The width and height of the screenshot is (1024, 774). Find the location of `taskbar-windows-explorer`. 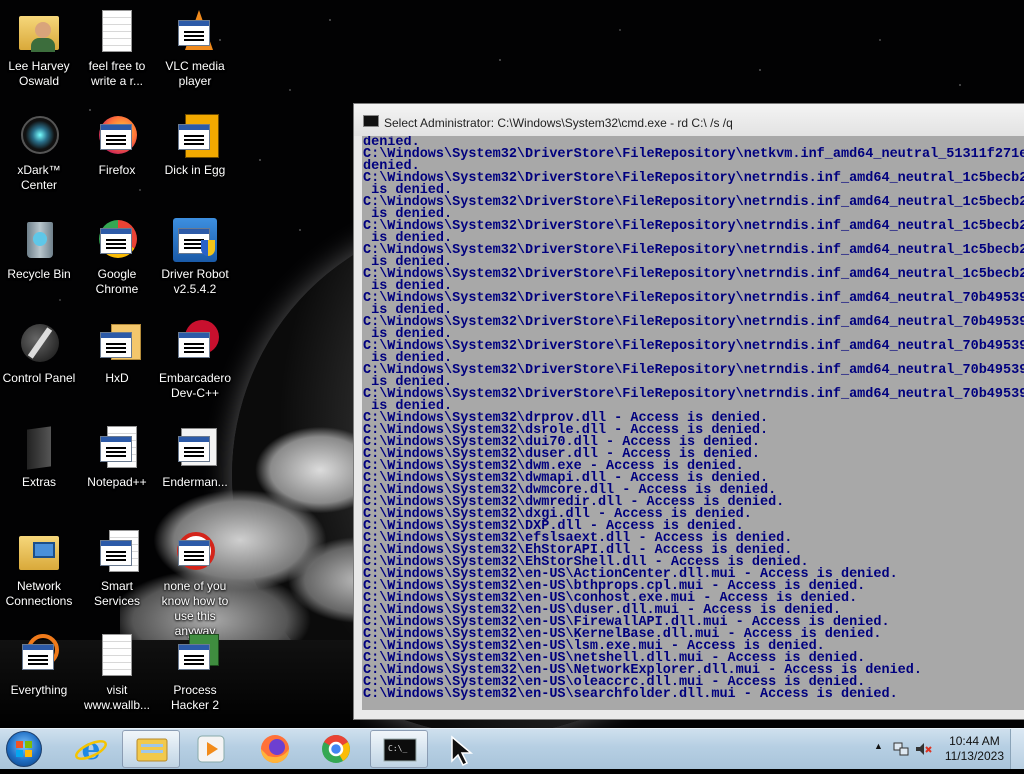

taskbar-windows-explorer is located at coordinates (151, 749).